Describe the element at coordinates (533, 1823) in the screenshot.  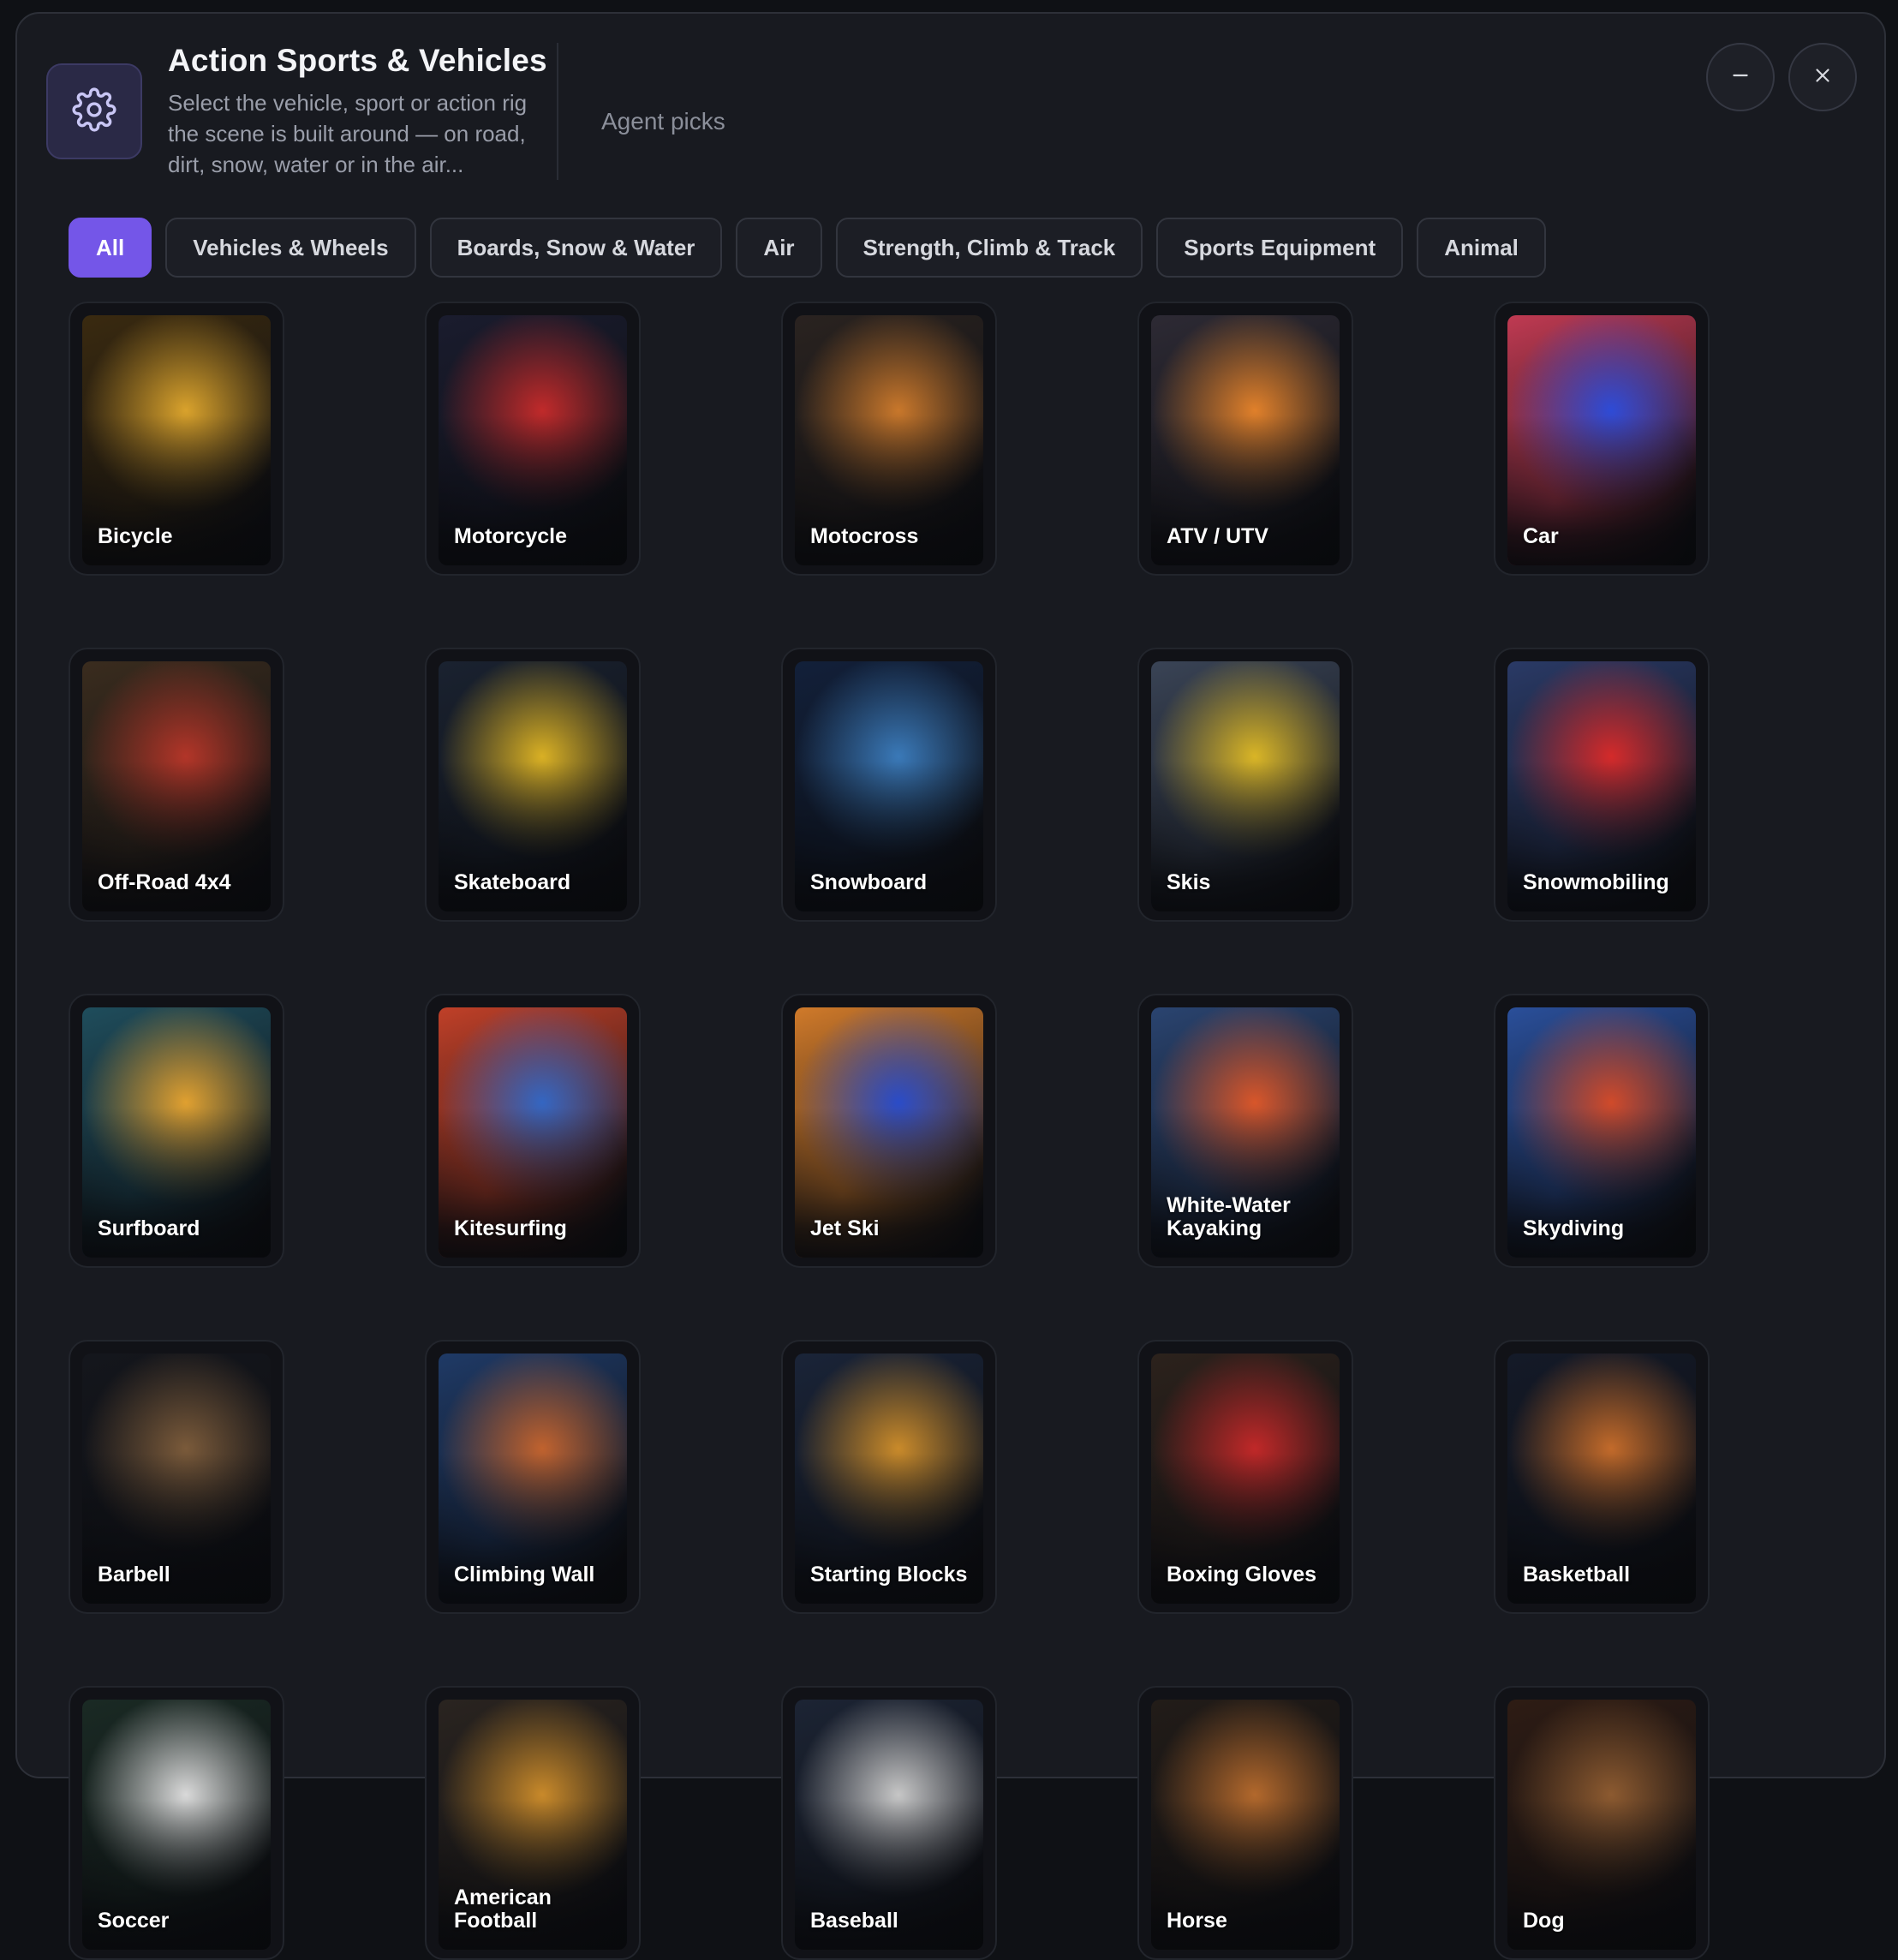
I see `option-card: American Football` at that location.